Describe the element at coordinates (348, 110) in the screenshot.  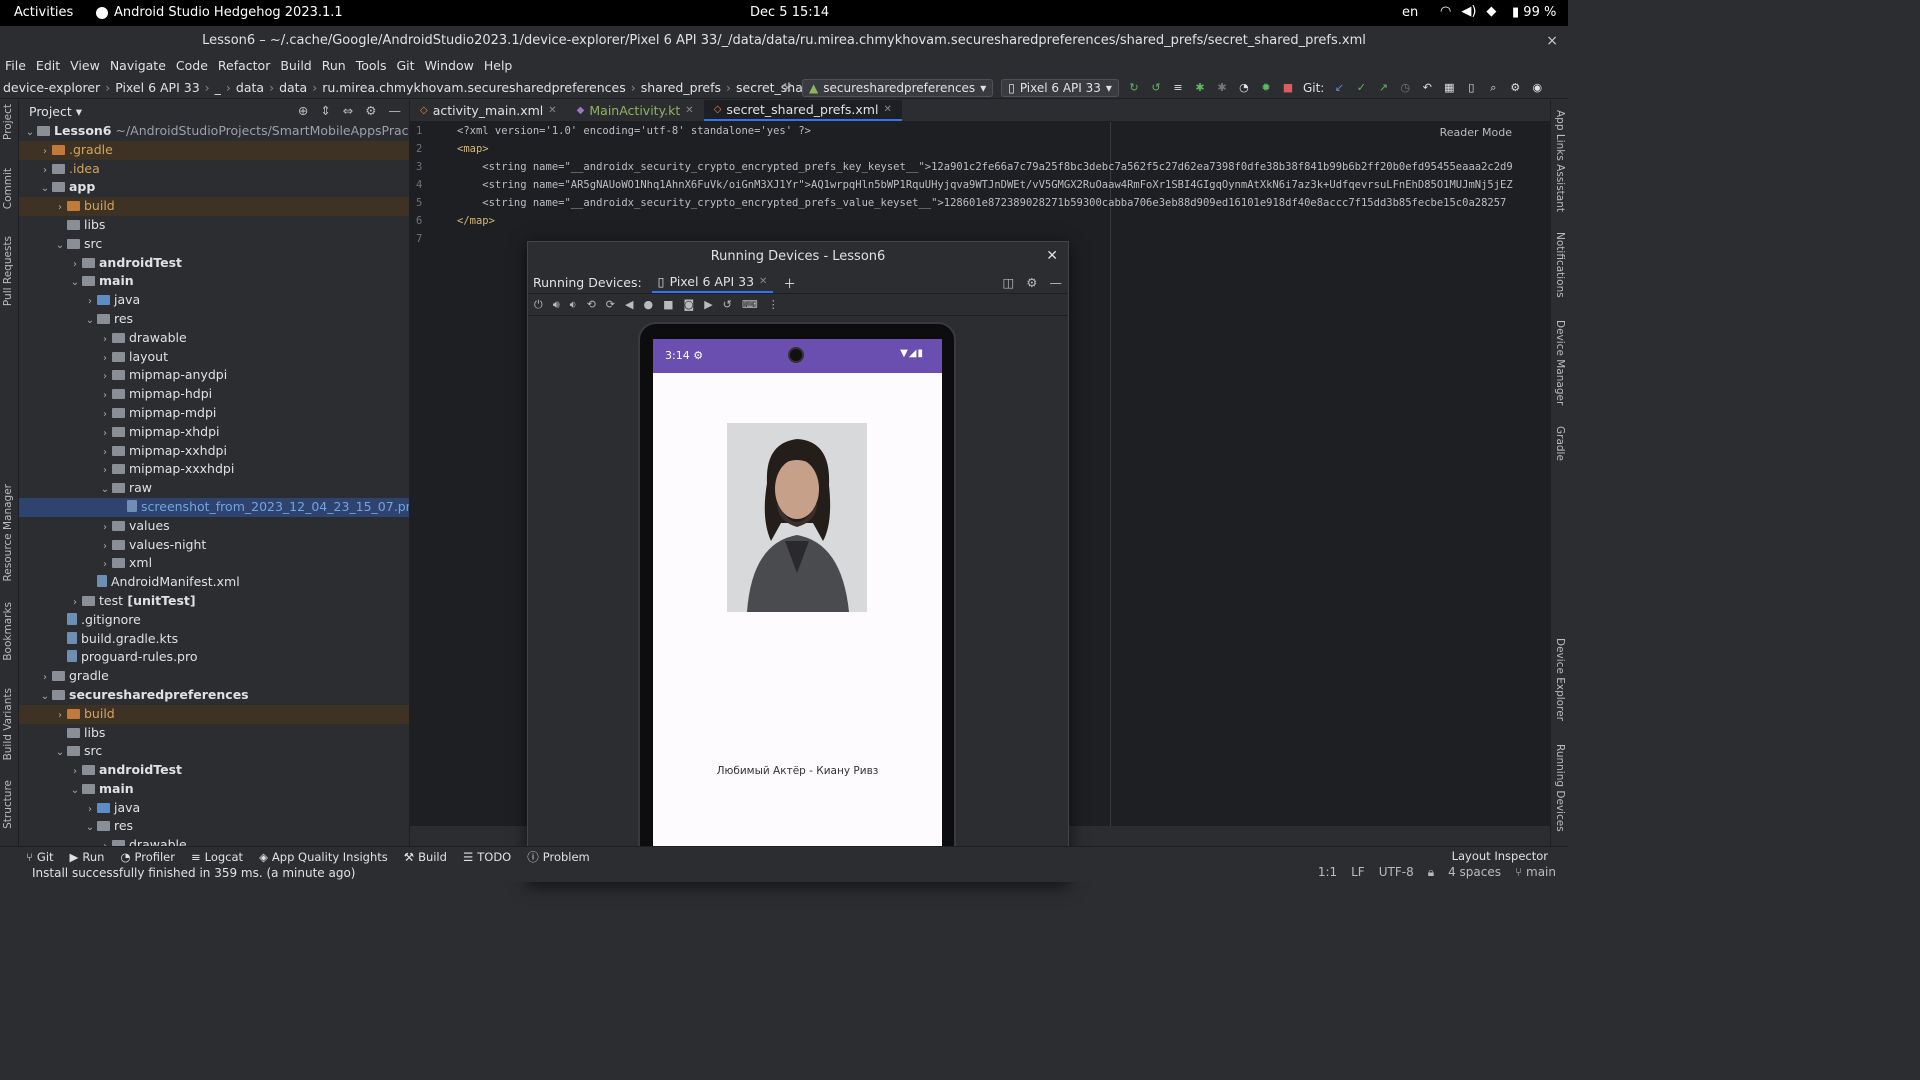
I see `collapse-all-icon: ⇔` at that location.